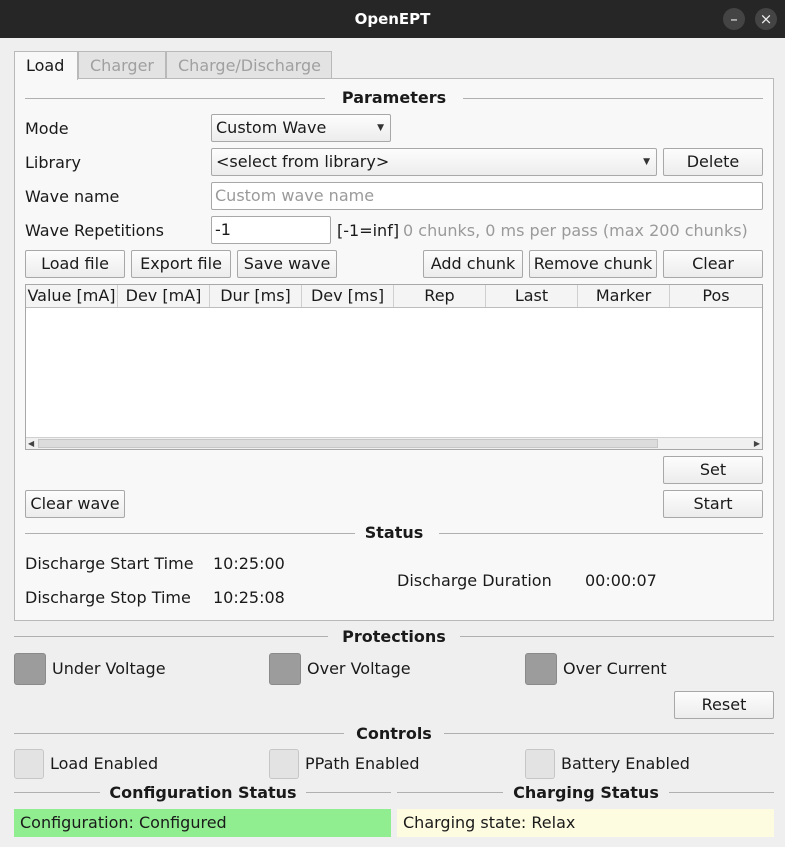 Image resolution: width=785 pixels, height=847 pixels. What do you see at coordinates (109, 668) in the screenshot?
I see `under-voltage-label: Under Voltage` at bounding box center [109, 668].